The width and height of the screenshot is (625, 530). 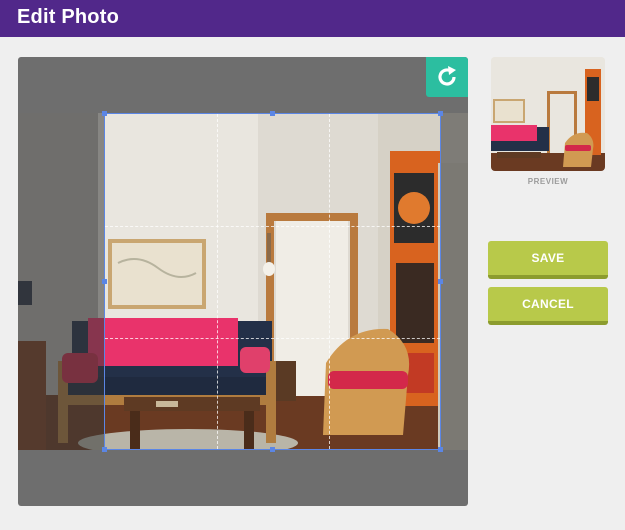 What do you see at coordinates (272, 449) in the screenshot?
I see `crop-handle-bottom` at bounding box center [272, 449].